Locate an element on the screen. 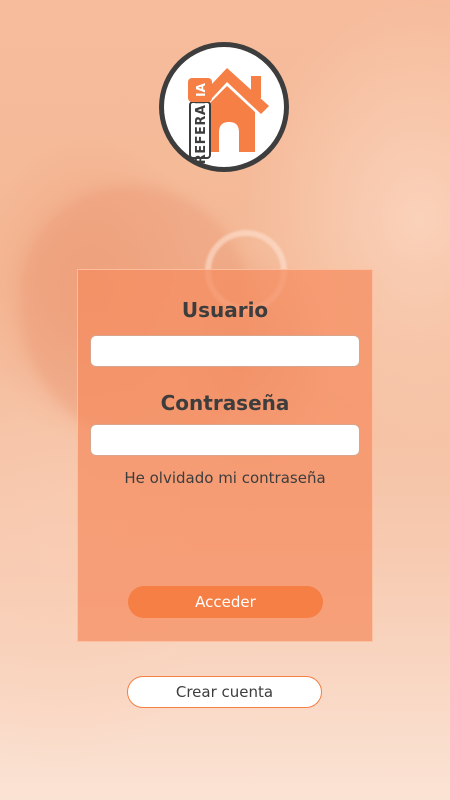 The image size is (450, 800). logo-text-main: REFERAL is located at coordinates (201, 130).